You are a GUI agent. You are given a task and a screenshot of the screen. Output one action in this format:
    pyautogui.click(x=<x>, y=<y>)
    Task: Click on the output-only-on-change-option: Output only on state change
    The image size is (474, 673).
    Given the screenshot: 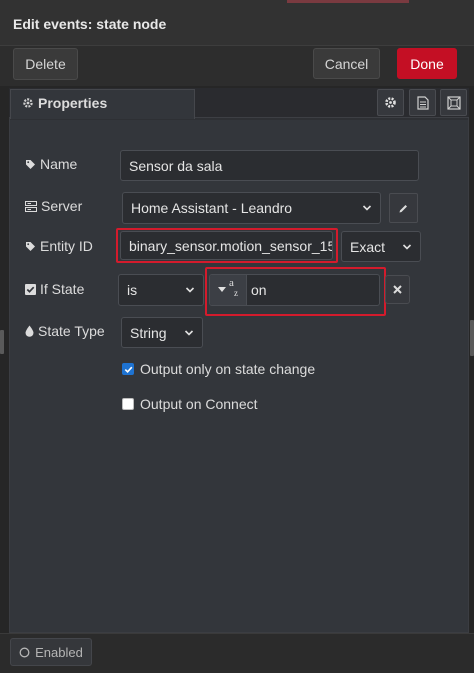 What is the action you would take?
    pyautogui.click(x=218, y=369)
    